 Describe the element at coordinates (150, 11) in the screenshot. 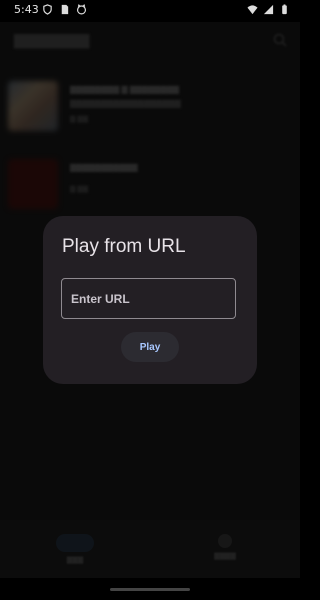

I see `status-bar: 5:43` at that location.